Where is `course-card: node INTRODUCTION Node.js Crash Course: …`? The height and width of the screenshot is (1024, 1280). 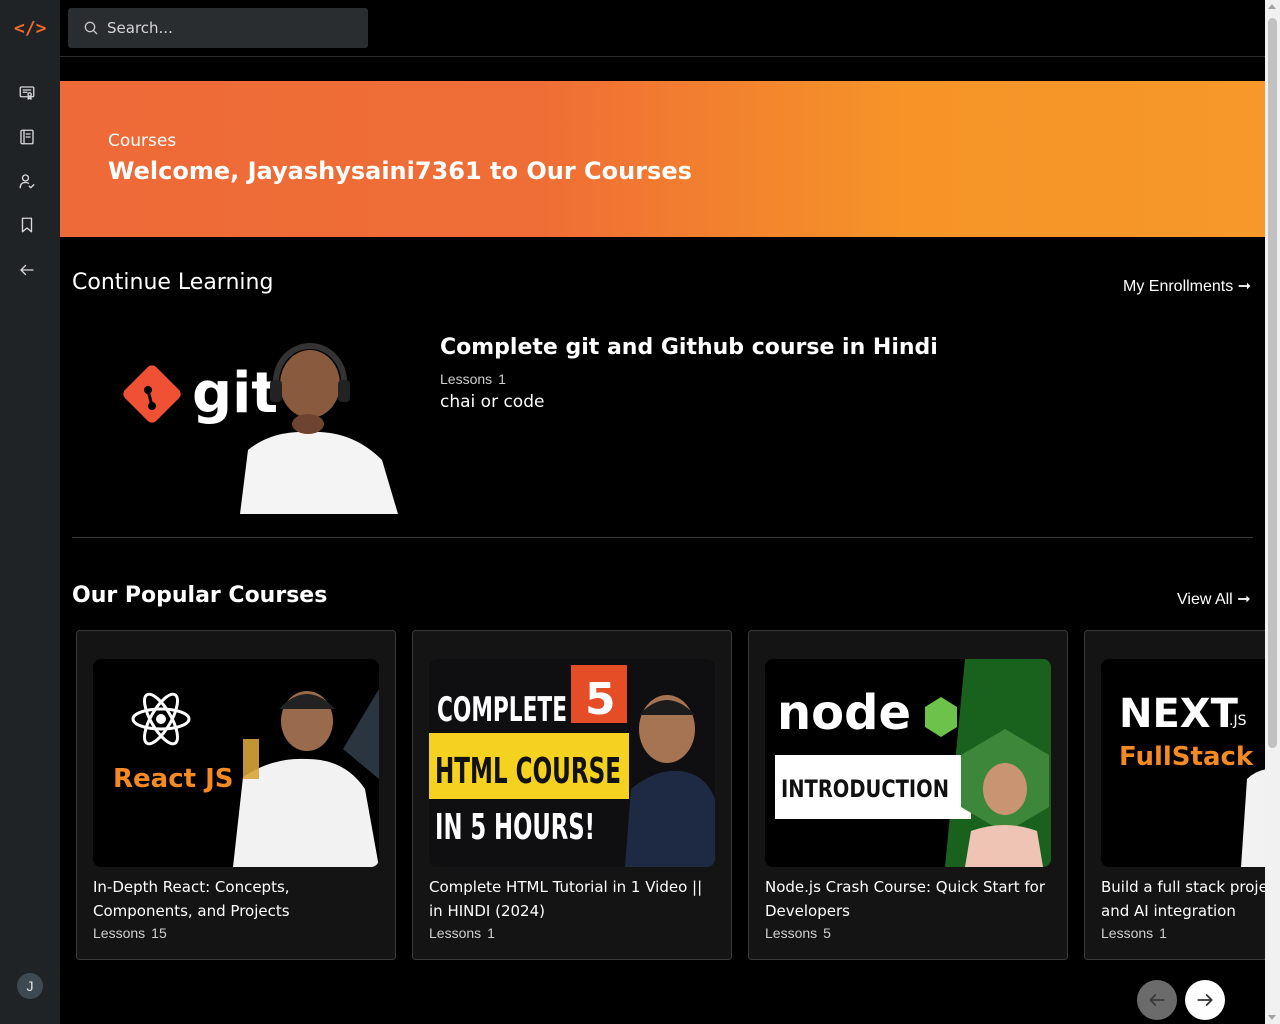
course-card: node INTRODUCTION Node.js Crash Course: … is located at coordinates (908, 795).